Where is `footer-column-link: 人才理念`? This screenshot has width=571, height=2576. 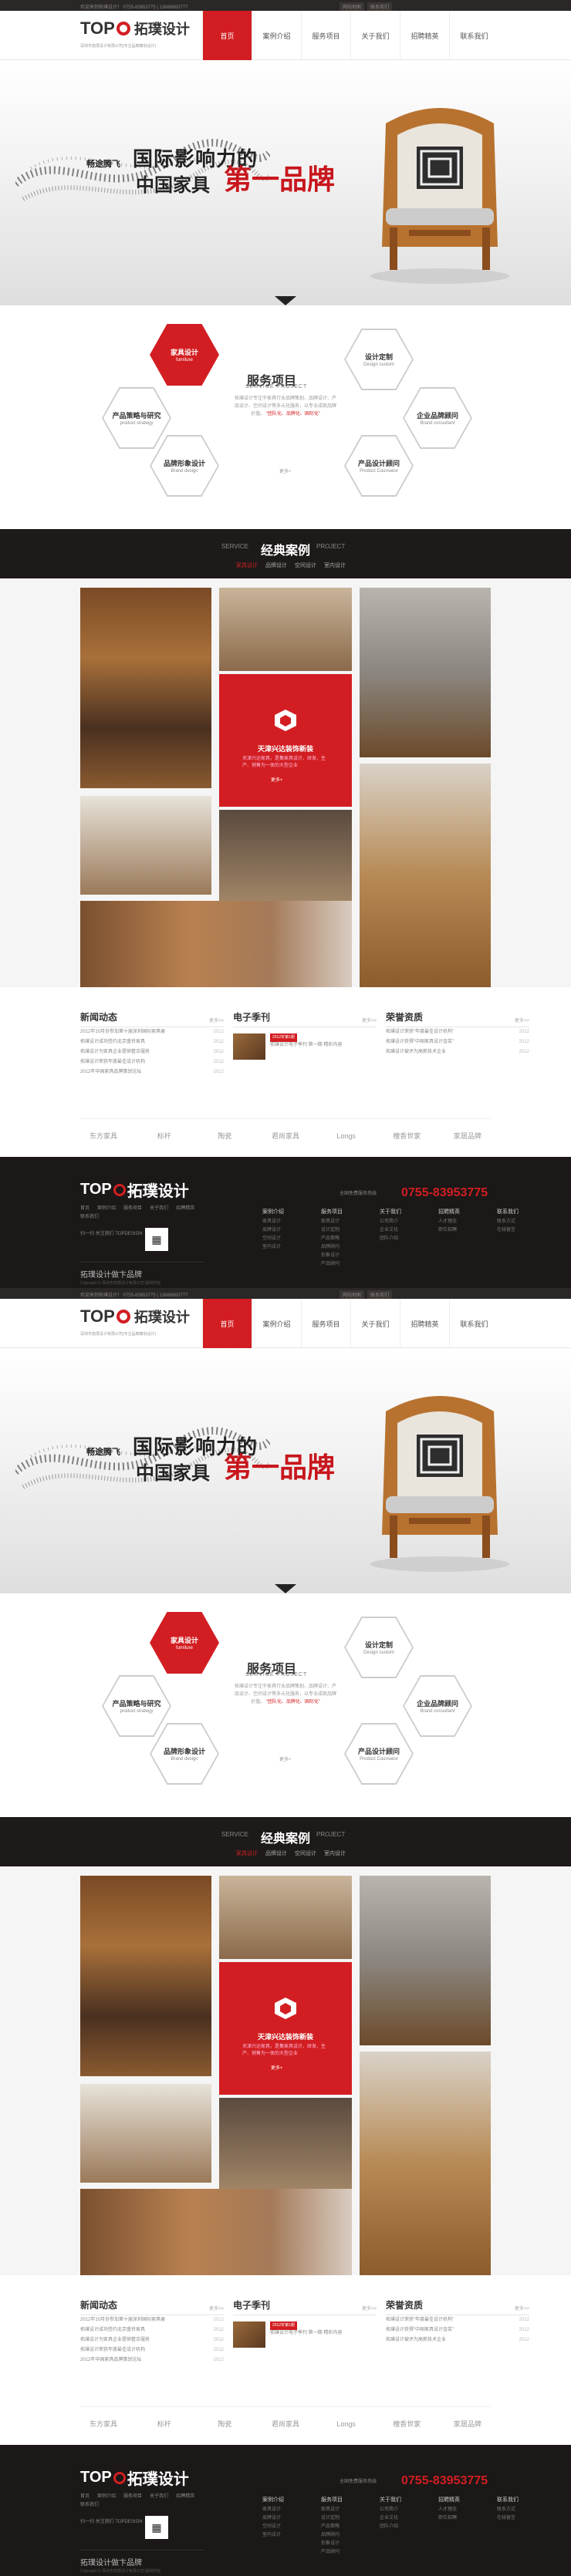 footer-column-link: 人才理念 is located at coordinates (459, 1222).